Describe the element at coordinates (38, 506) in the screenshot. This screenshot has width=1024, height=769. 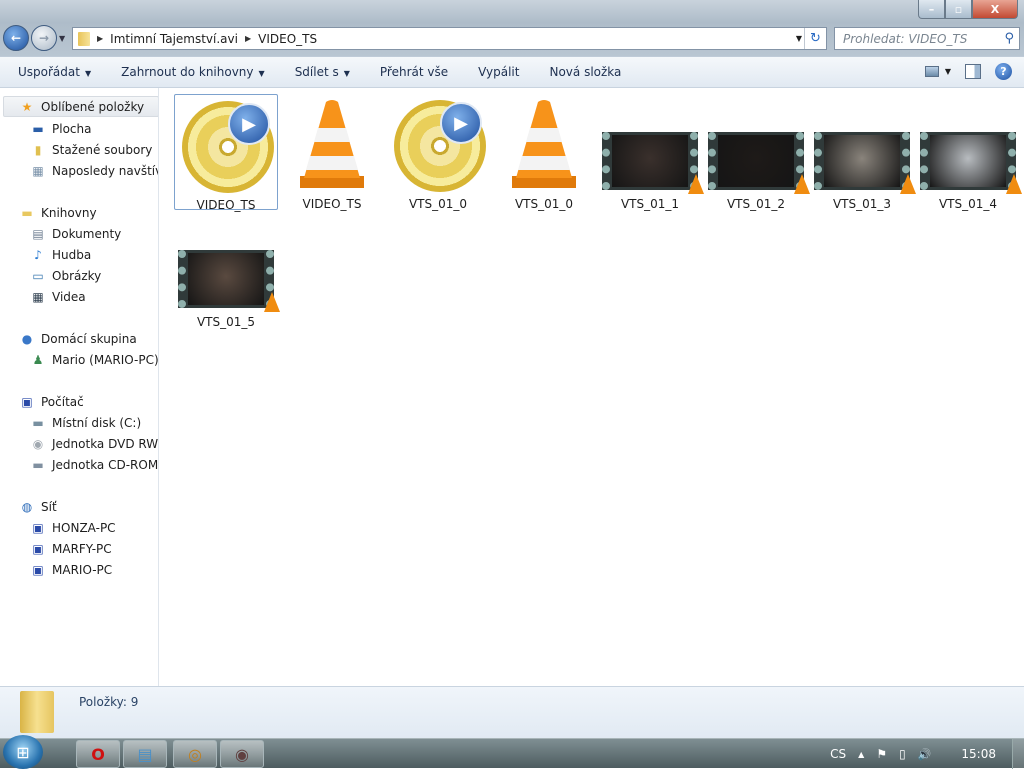
I see `sidebar-item: ◍ Síť` at that location.